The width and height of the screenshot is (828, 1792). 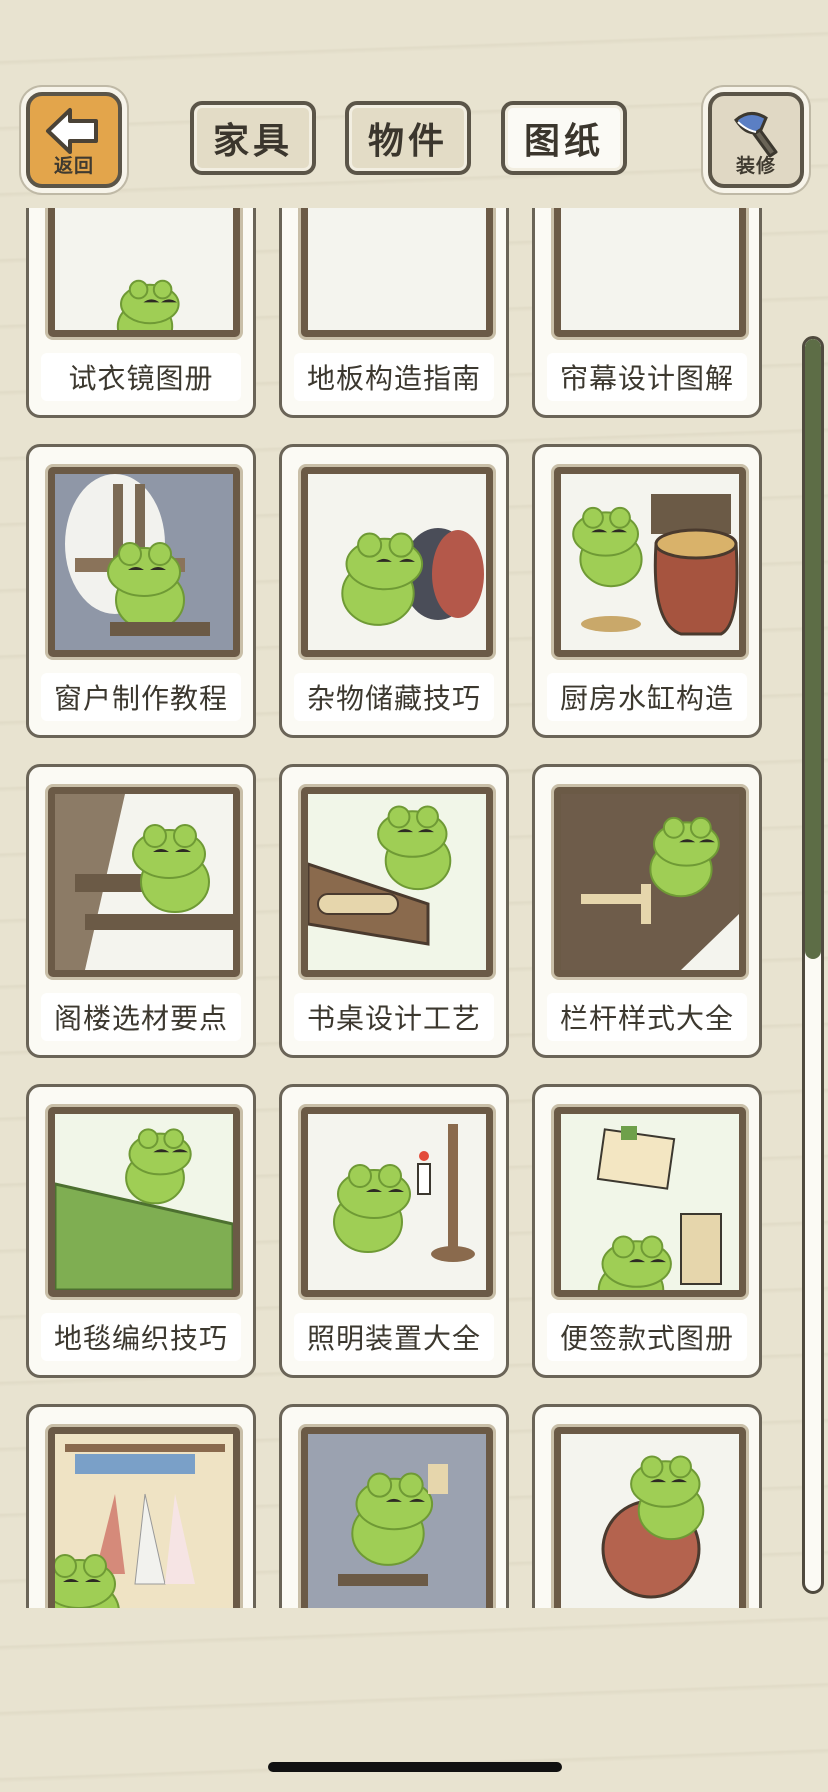 What do you see at coordinates (397, 1517) in the screenshot?
I see `frog-paint-wall-icon` at bounding box center [397, 1517].